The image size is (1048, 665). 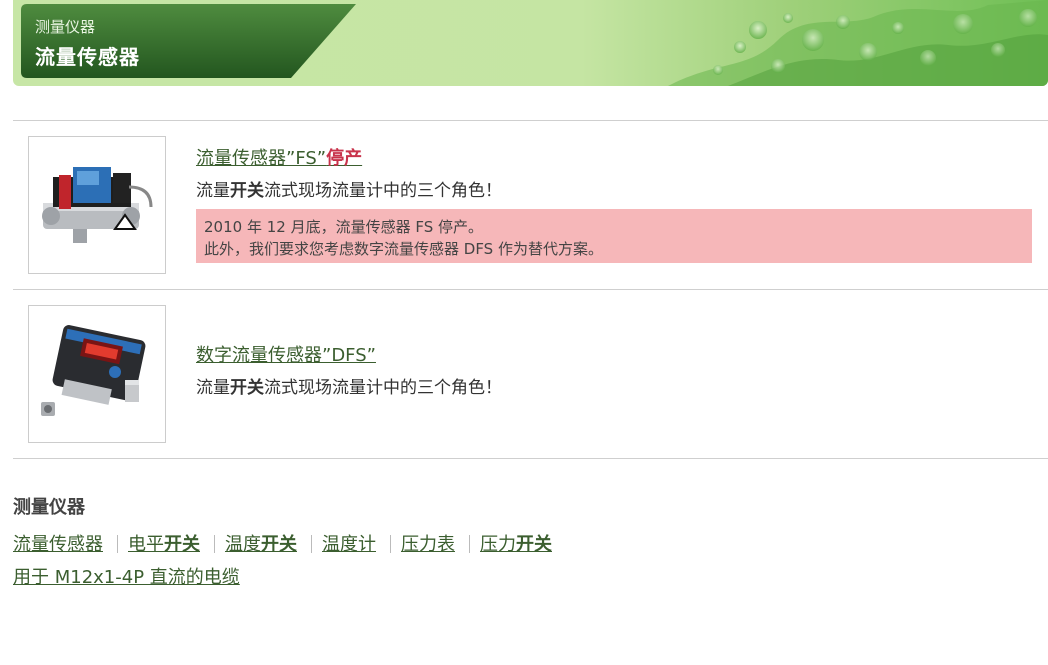 I want to click on link-pressure-gauge: 压力表, so click(x=428, y=544).